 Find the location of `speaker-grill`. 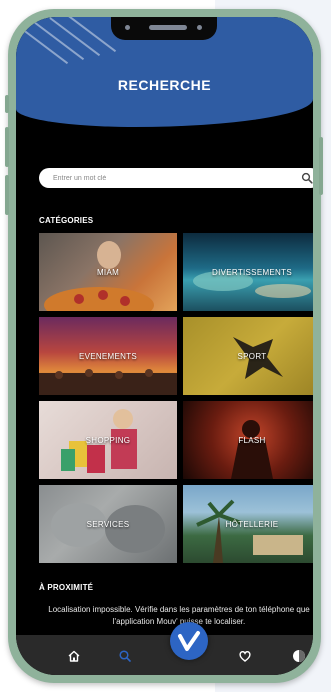

speaker-grill is located at coordinates (168, 27).